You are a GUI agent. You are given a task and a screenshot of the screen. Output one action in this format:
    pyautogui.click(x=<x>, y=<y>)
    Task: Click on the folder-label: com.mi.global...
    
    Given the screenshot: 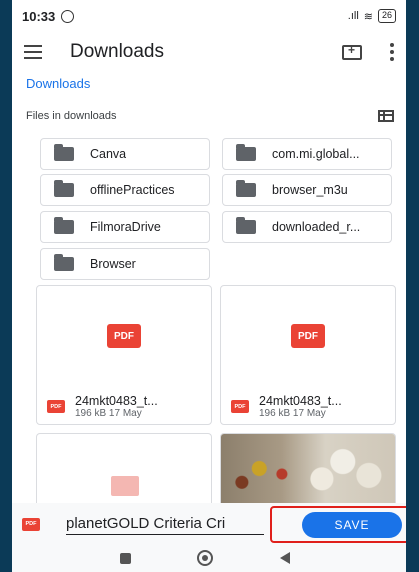 What is the action you would take?
    pyautogui.click(x=316, y=154)
    